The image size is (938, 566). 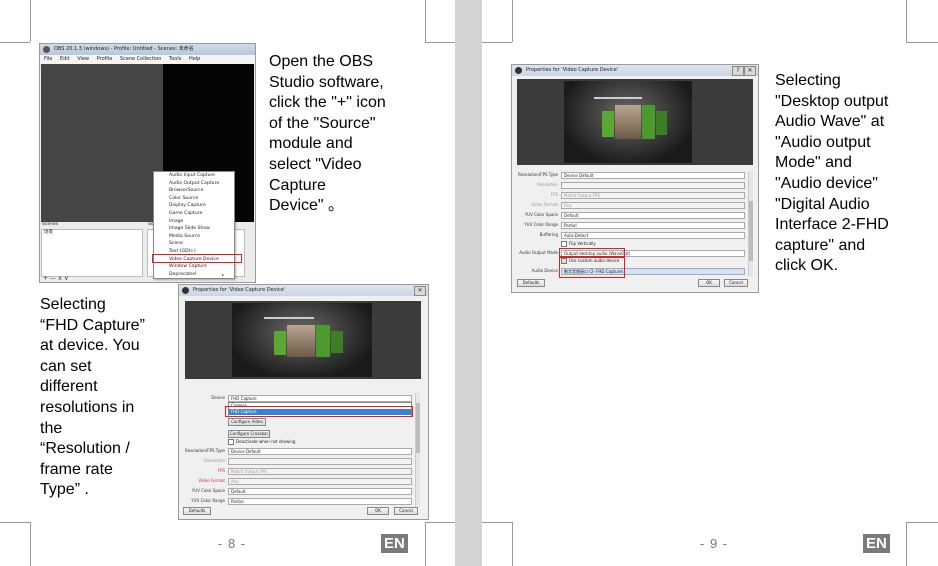 I want to click on dialog-title: Properties for 'Video Capture Device', so click(x=572, y=70).